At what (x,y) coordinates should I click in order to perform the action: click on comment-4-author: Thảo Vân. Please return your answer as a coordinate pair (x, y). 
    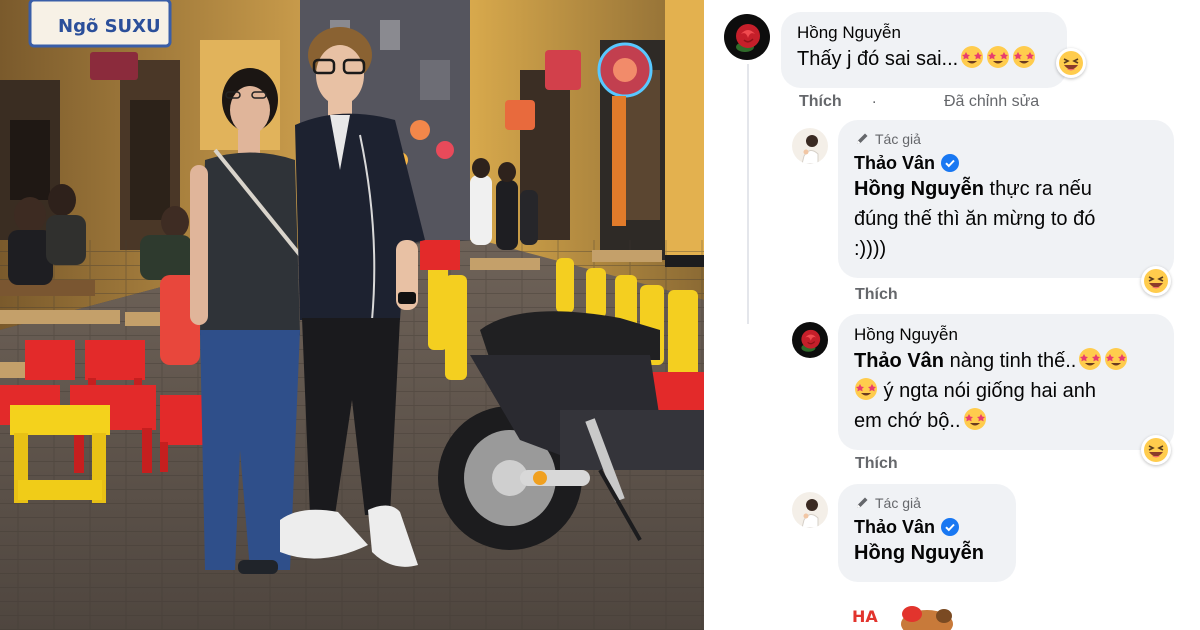
    Looking at the image, I should click on (894, 527).